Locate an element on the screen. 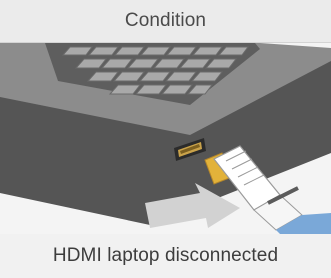 This screenshot has width=331, height=278. card-title: Condition is located at coordinates (165, 20).